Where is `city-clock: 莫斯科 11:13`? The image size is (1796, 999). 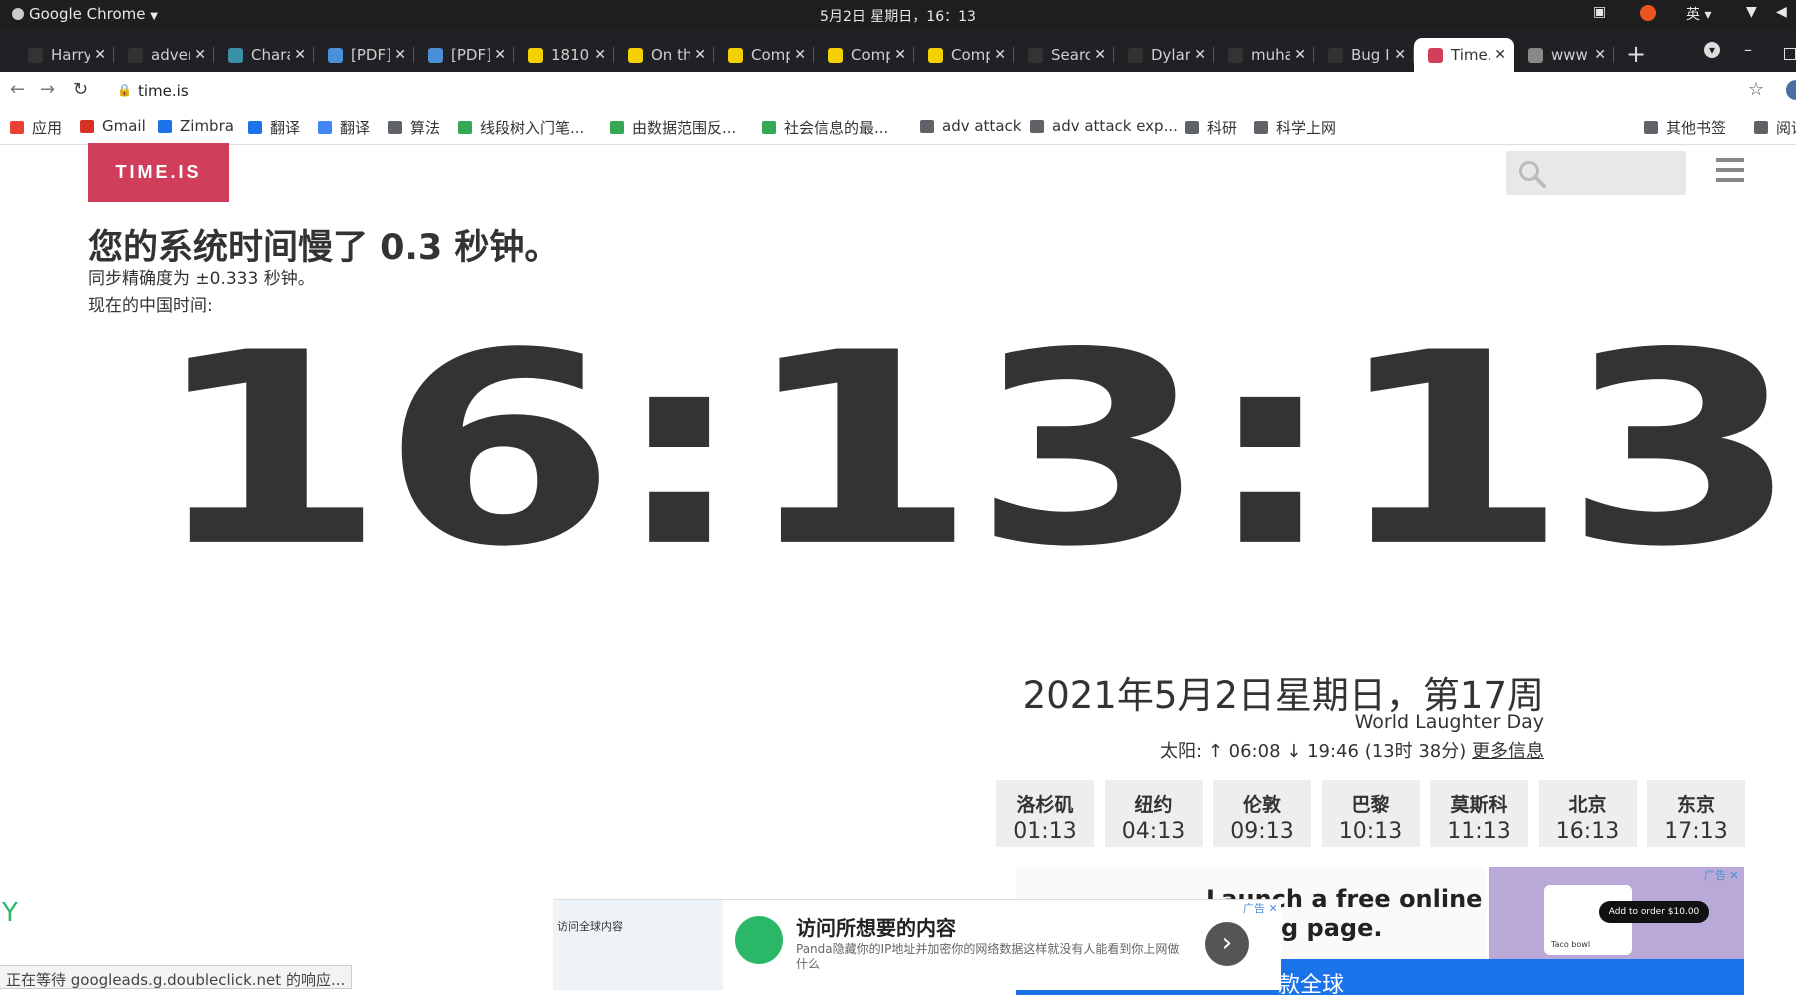
city-clock: 莫斯科 11:13 is located at coordinates (1479, 813).